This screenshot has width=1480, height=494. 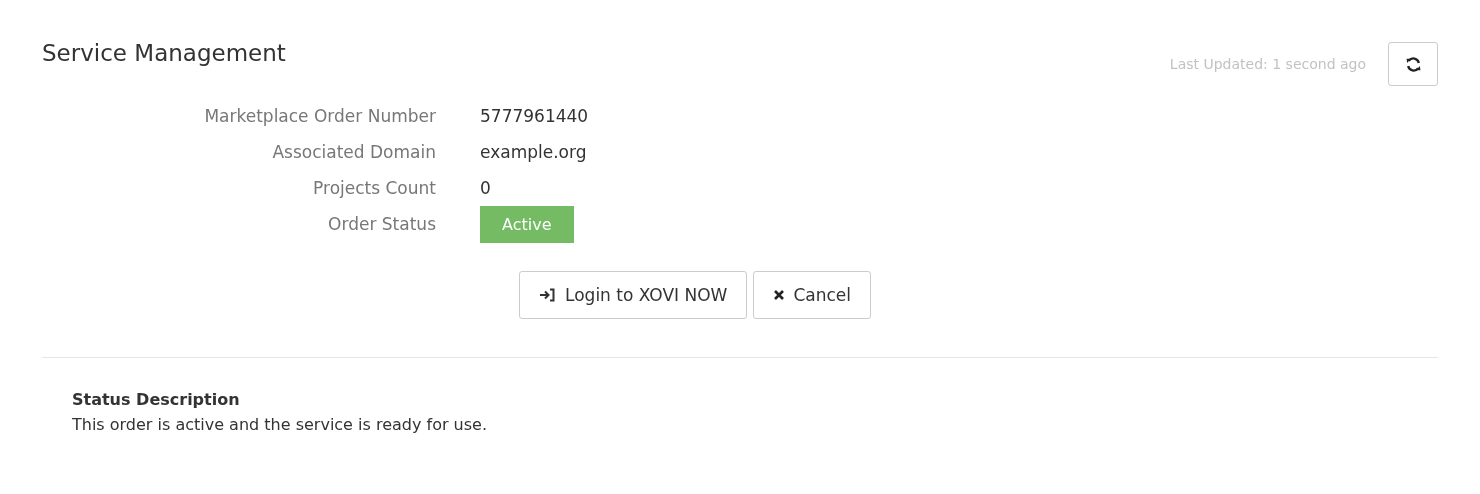 What do you see at coordinates (319, 116) in the screenshot?
I see `field-label: Marketplace Order Number` at bounding box center [319, 116].